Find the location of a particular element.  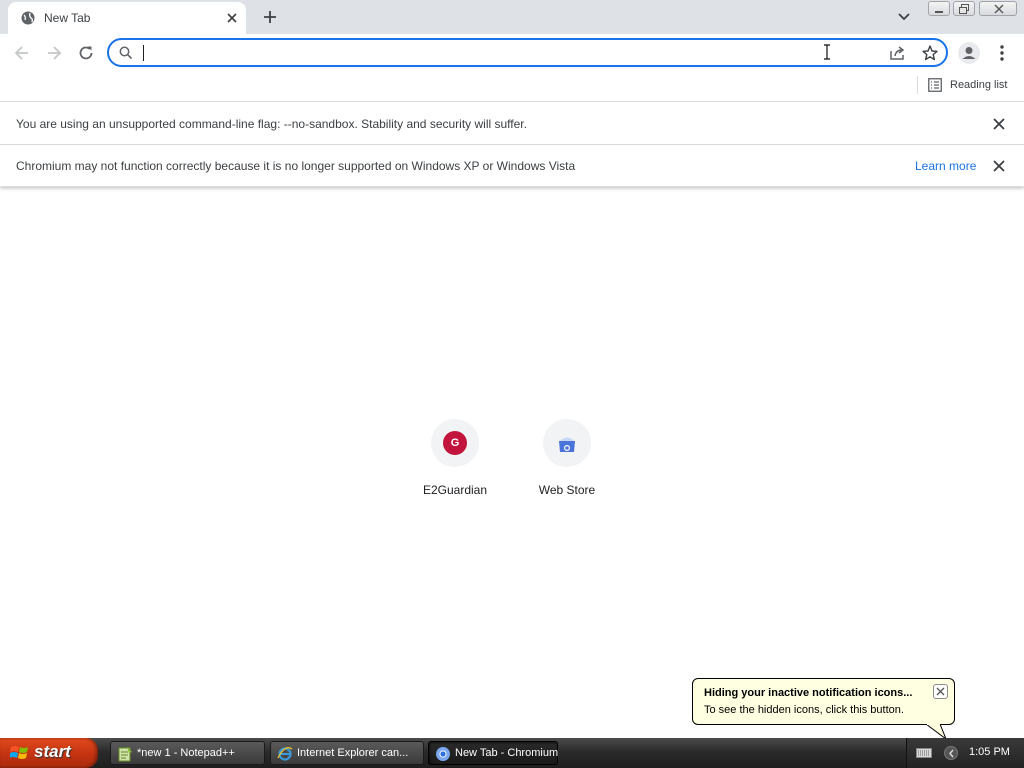

restore-button is located at coordinates (964, 8).